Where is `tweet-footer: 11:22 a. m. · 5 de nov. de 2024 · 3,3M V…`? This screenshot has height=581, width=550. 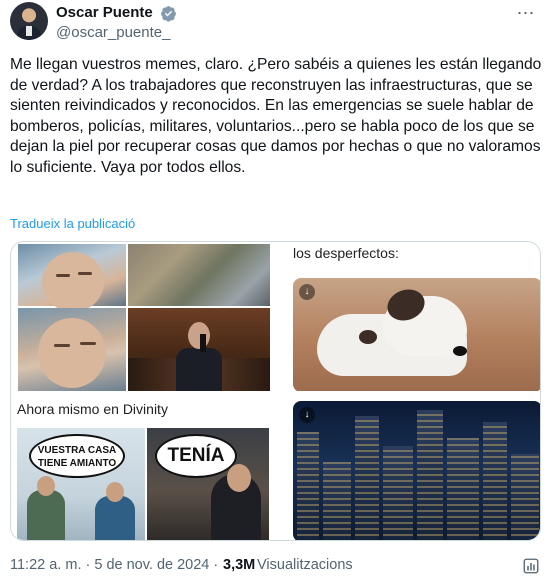
tweet-footer: 11:22 a. m. · 5 de nov. de 2024 · 3,3M V… is located at coordinates (276, 567).